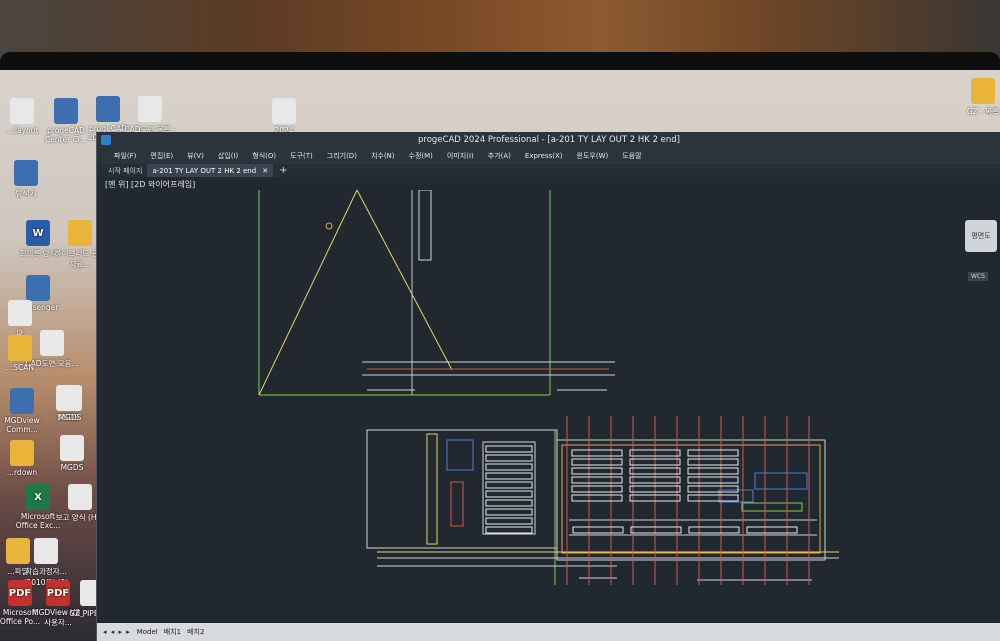 The width and height of the screenshot is (1000, 641). Describe the element at coordinates (602, 507) in the screenshot. I see `lower-plan` at that location.